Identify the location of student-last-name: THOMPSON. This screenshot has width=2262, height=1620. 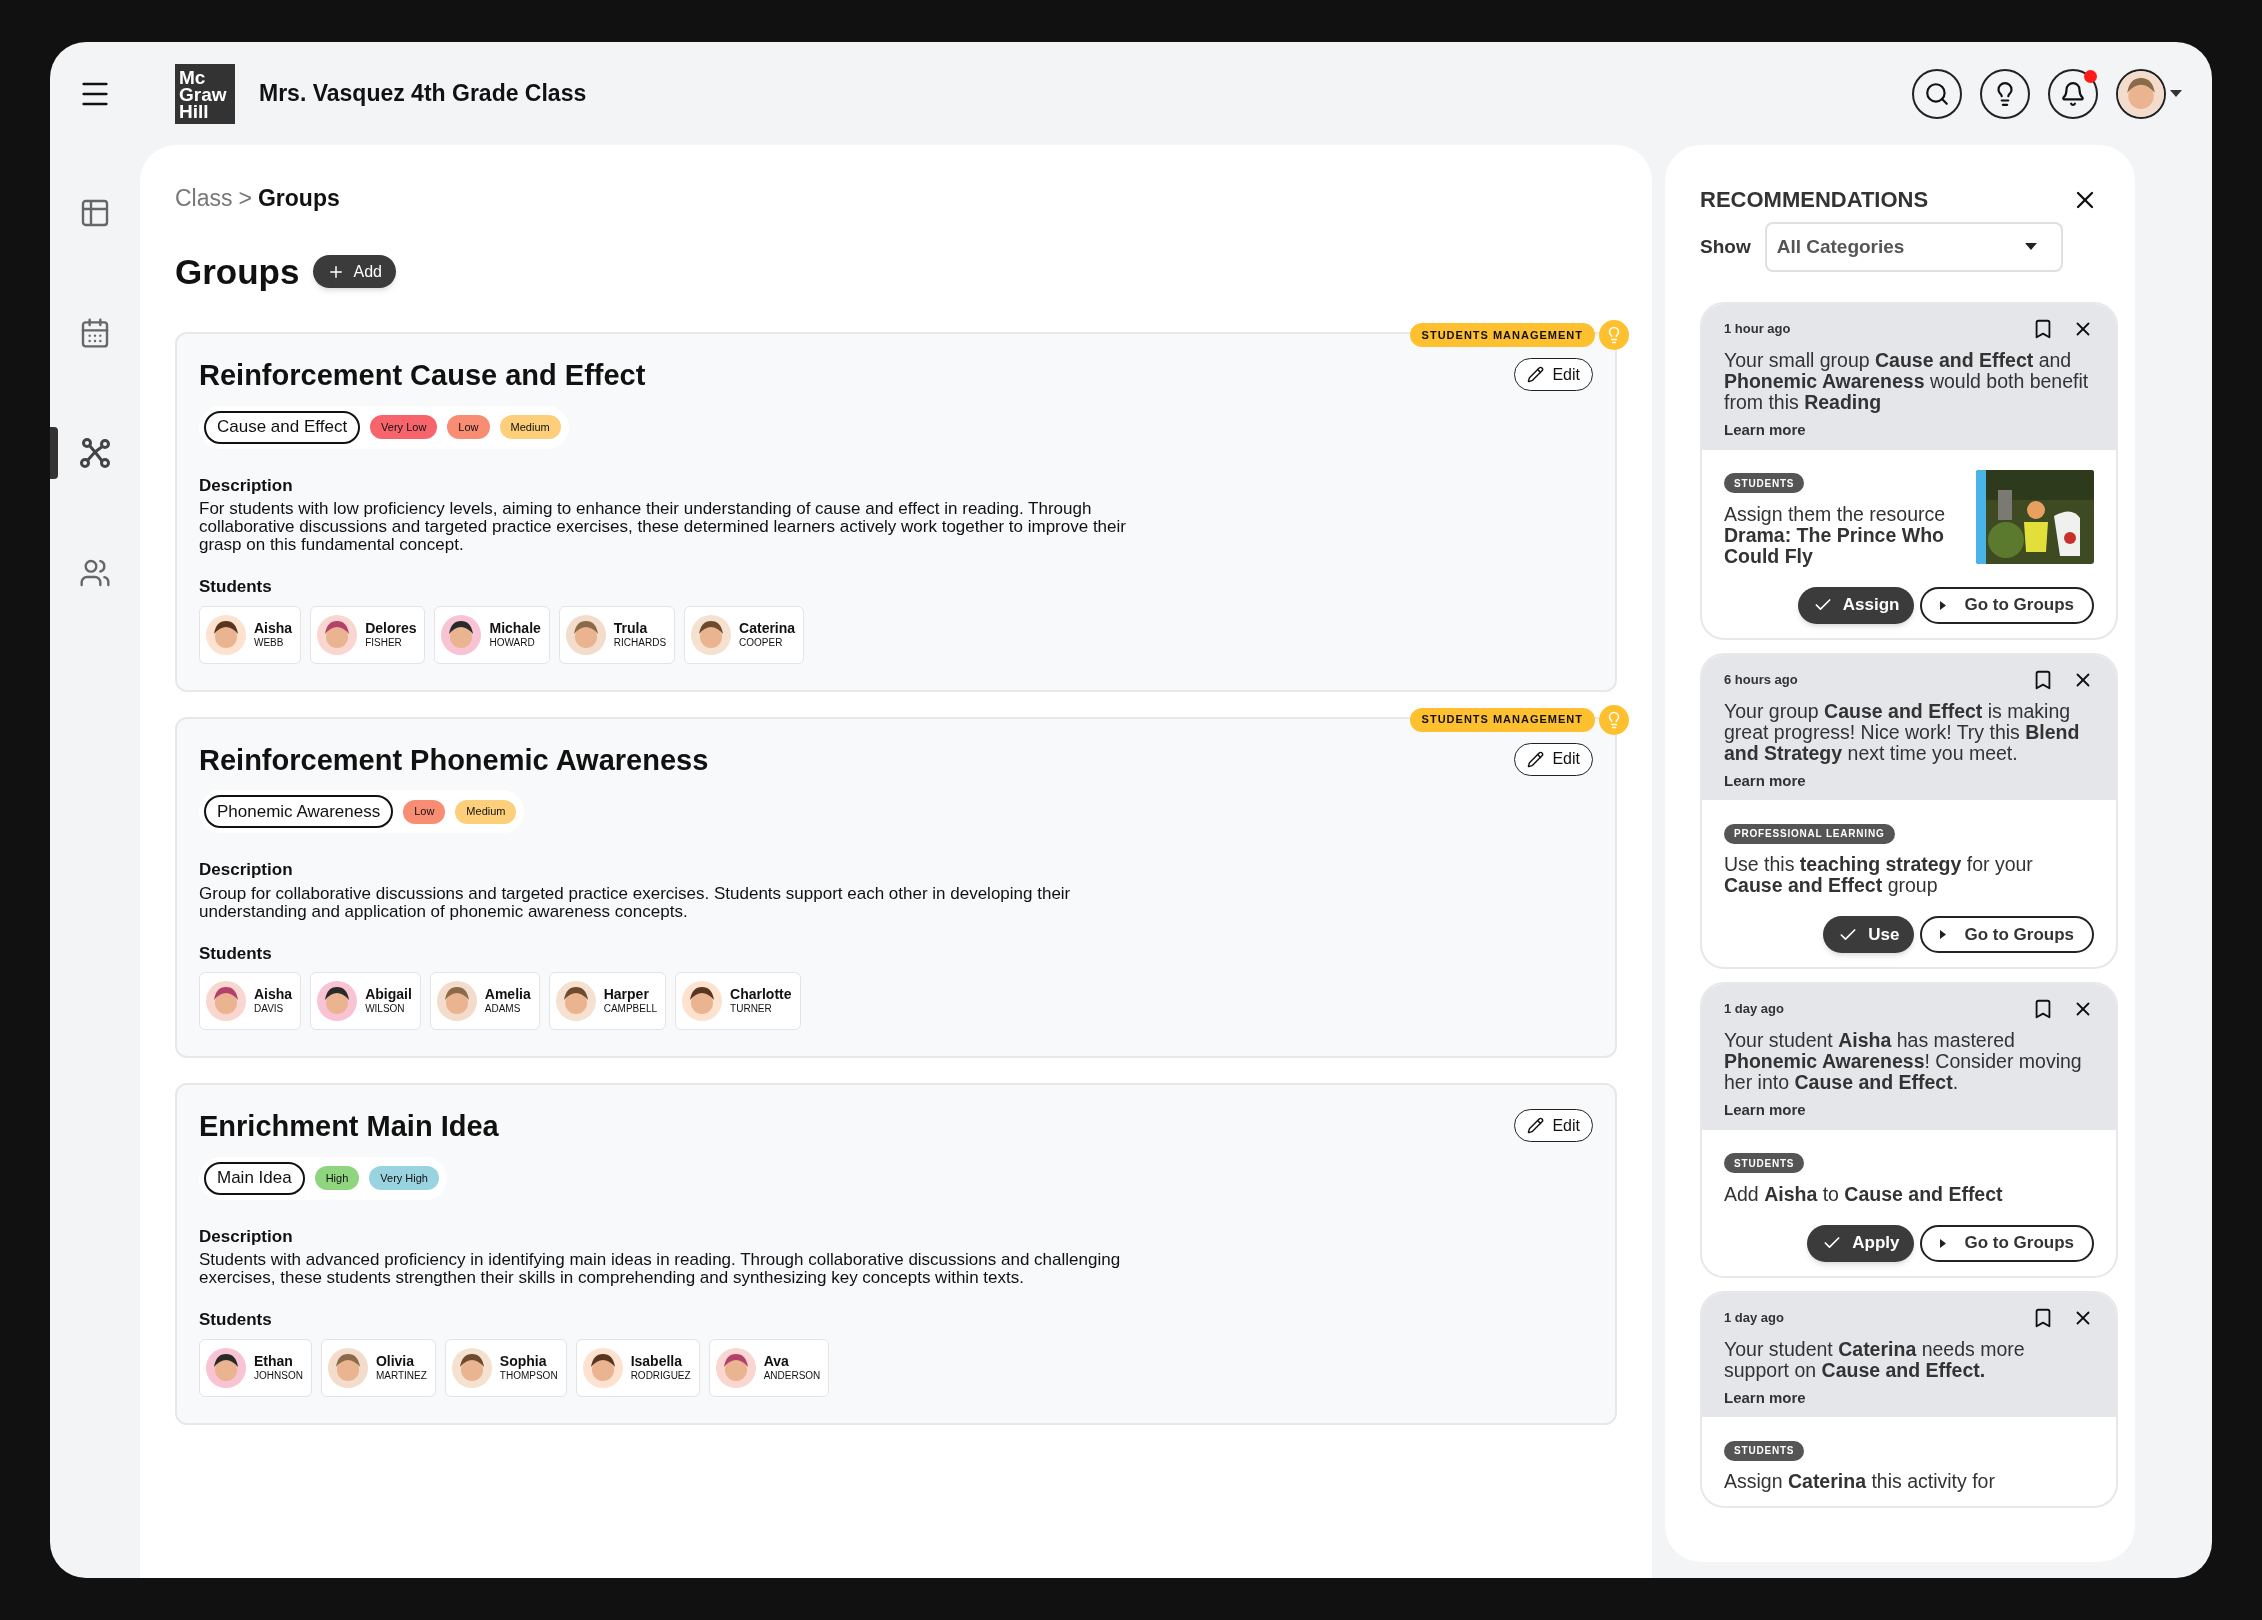
(528, 1376).